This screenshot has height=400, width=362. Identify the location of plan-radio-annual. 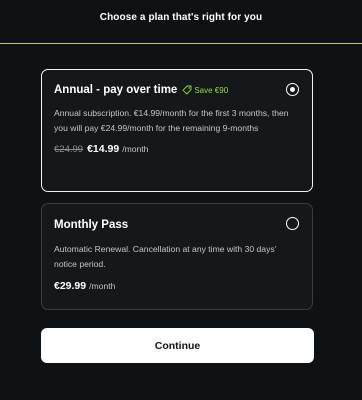
(292, 89).